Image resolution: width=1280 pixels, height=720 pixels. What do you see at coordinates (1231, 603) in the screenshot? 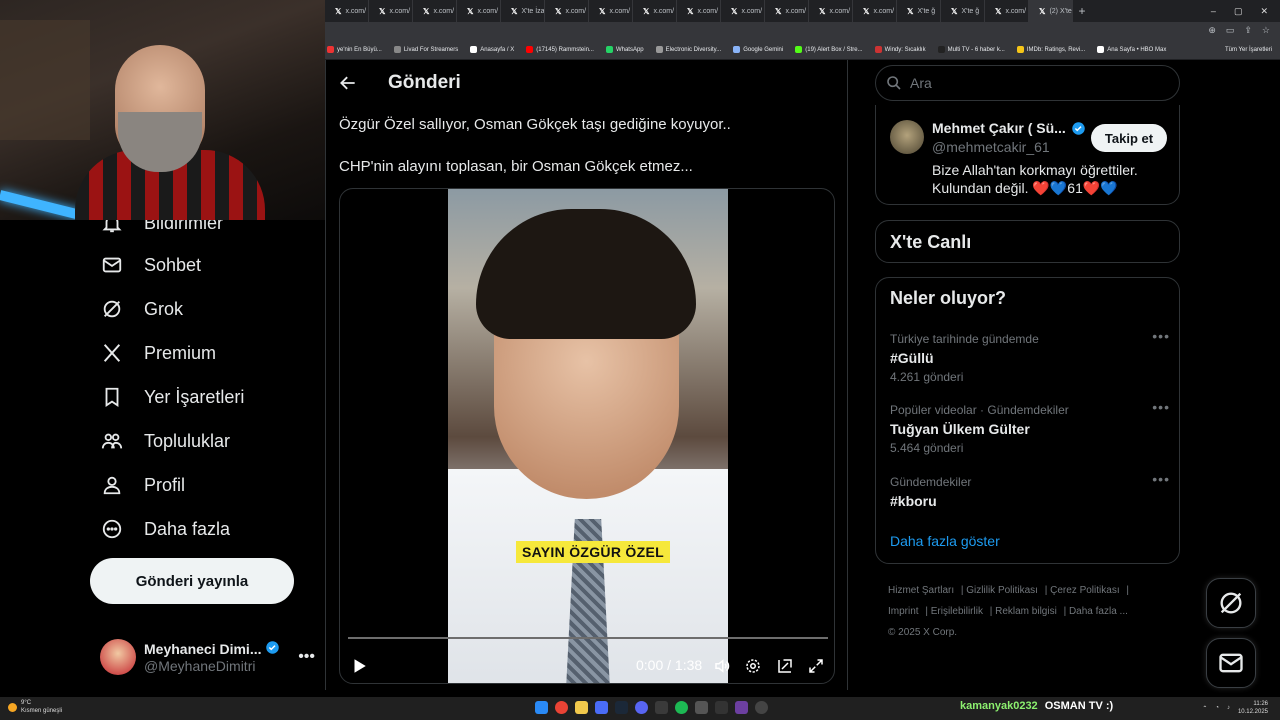
I see `grok-floating-button` at bounding box center [1231, 603].